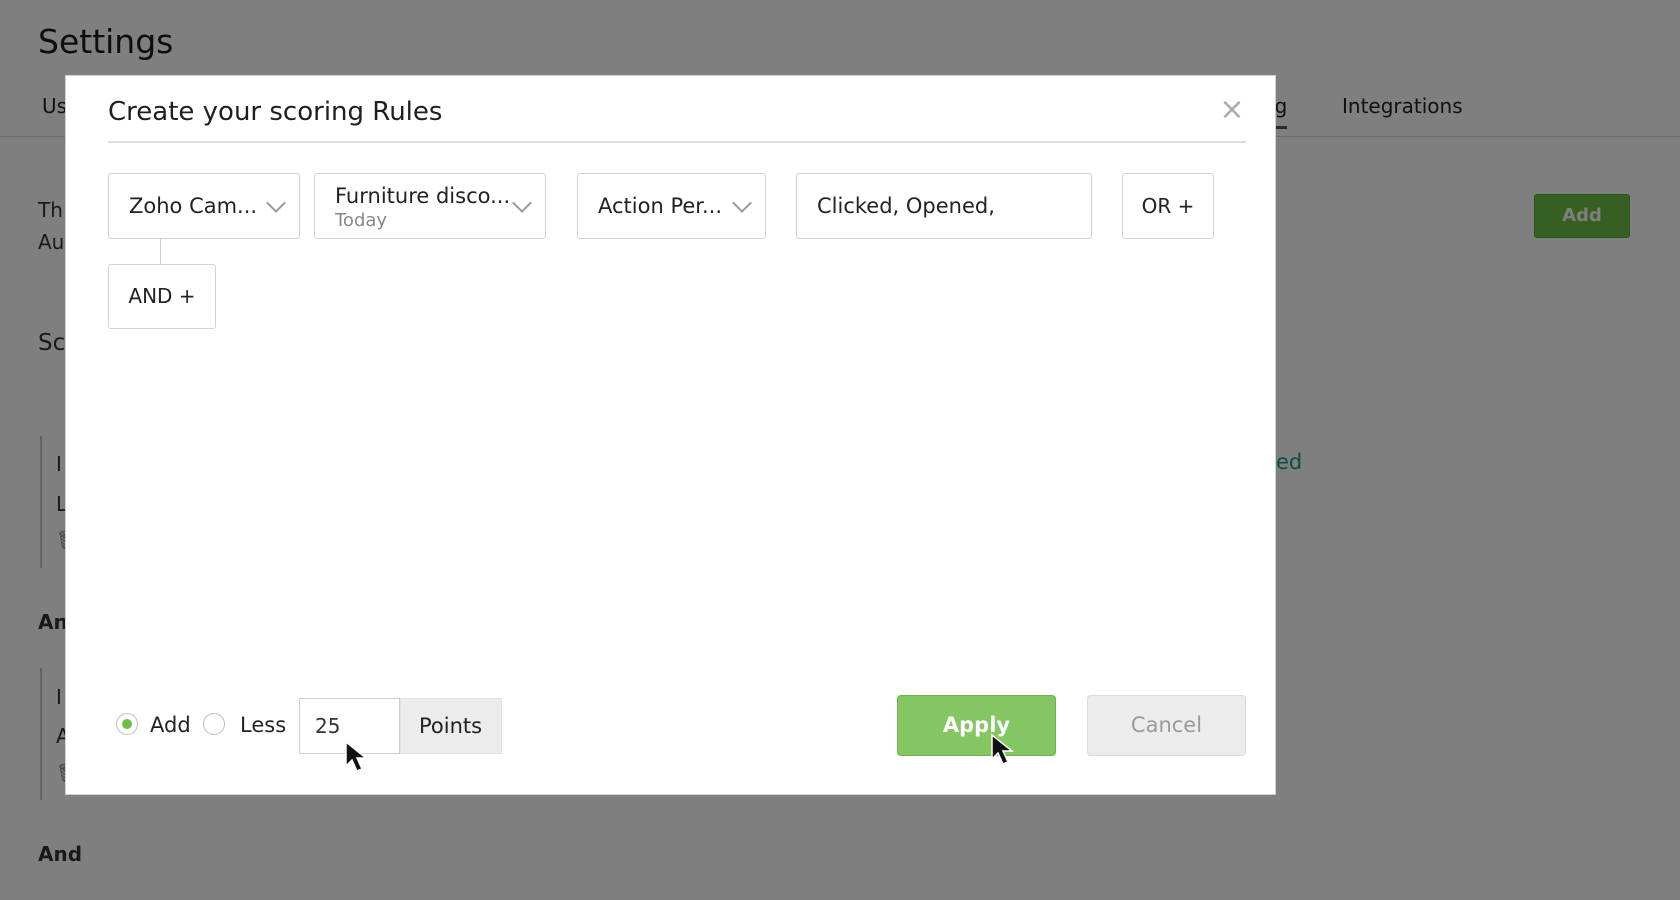 The height and width of the screenshot is (900, 1680). Describe the element at coordinates (1166, 725) in the screenshot. I see `cancel-button: Cancel` at that location.